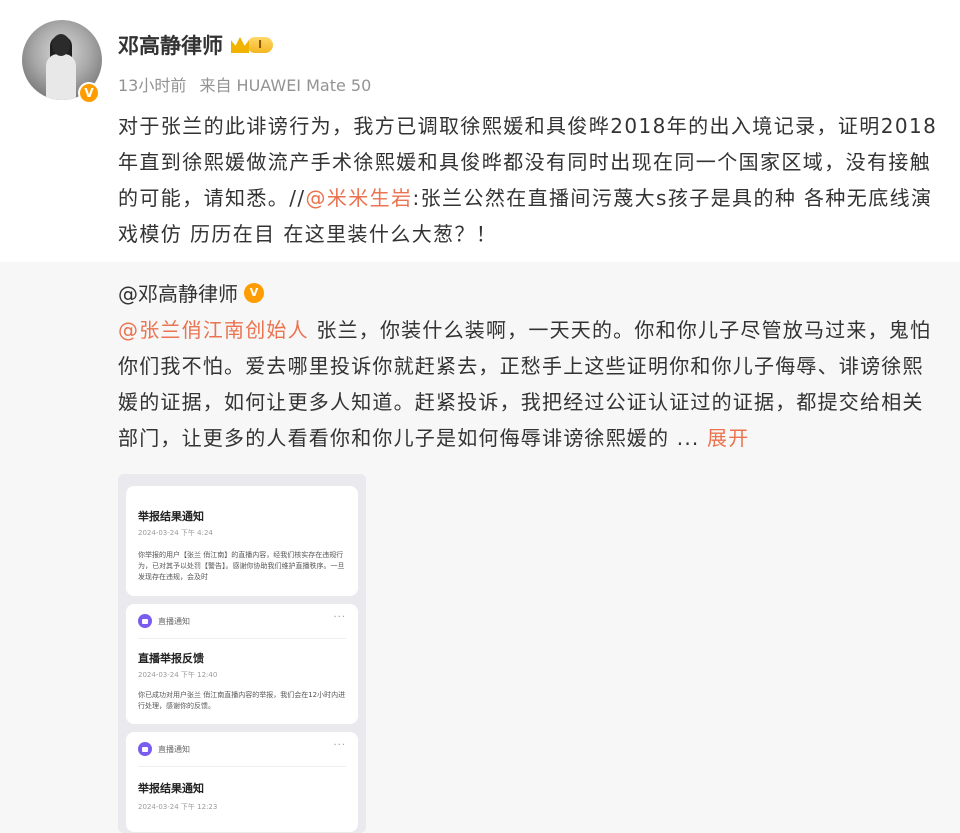 The height and width of the screenshot is (833, 960). Describe the element at coordinates (240, 45) in the screenshot. I see `crown-icon` at that location.